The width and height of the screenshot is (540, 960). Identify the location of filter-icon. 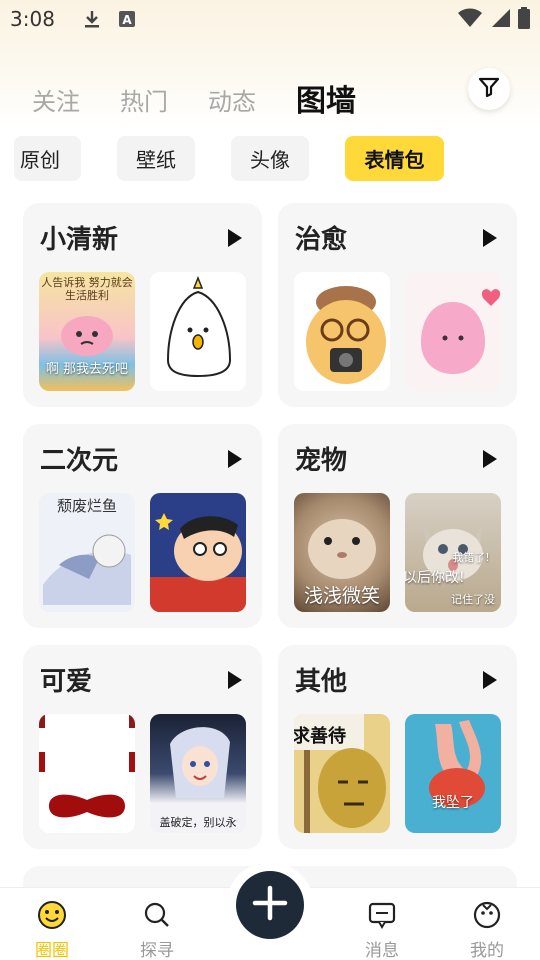
(489, 89).